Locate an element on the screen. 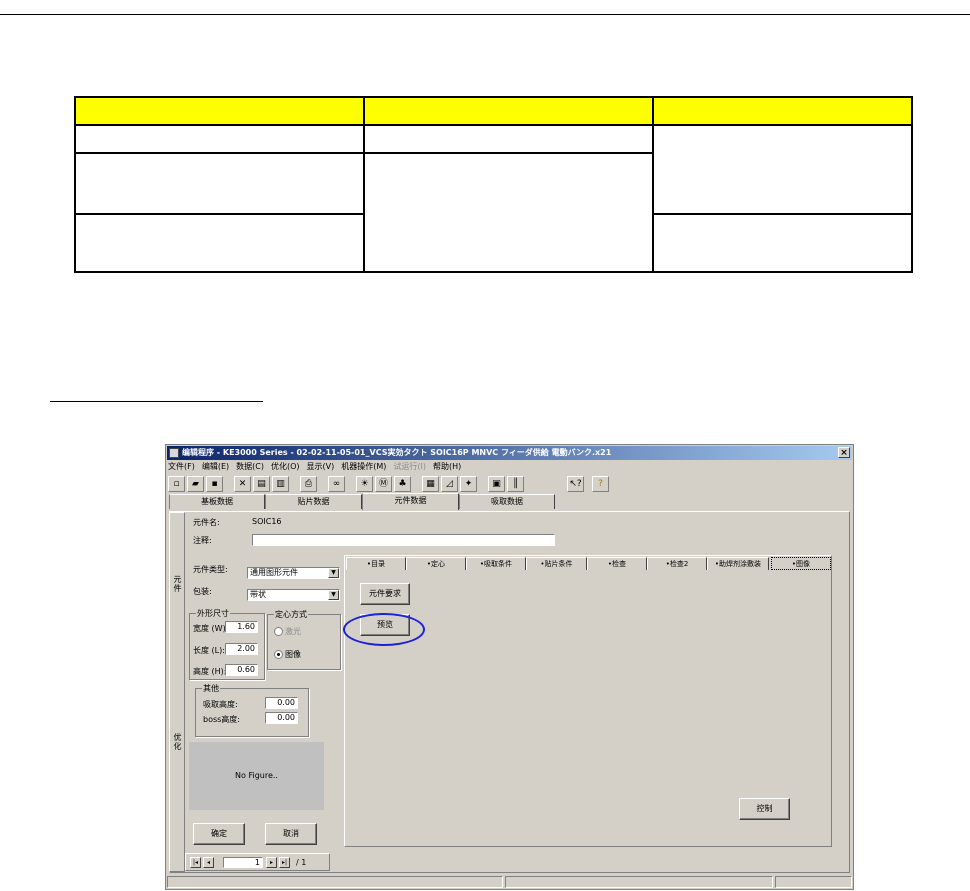  chart-icon: ◿ is located at coordinates (449, 484).